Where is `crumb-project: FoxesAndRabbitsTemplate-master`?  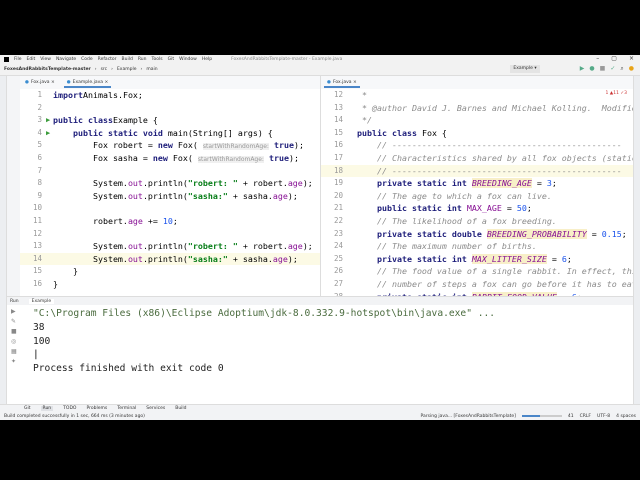 crumb-project: FoxesAndRabbitsTemplate-master is located at coordinates (47, 69).